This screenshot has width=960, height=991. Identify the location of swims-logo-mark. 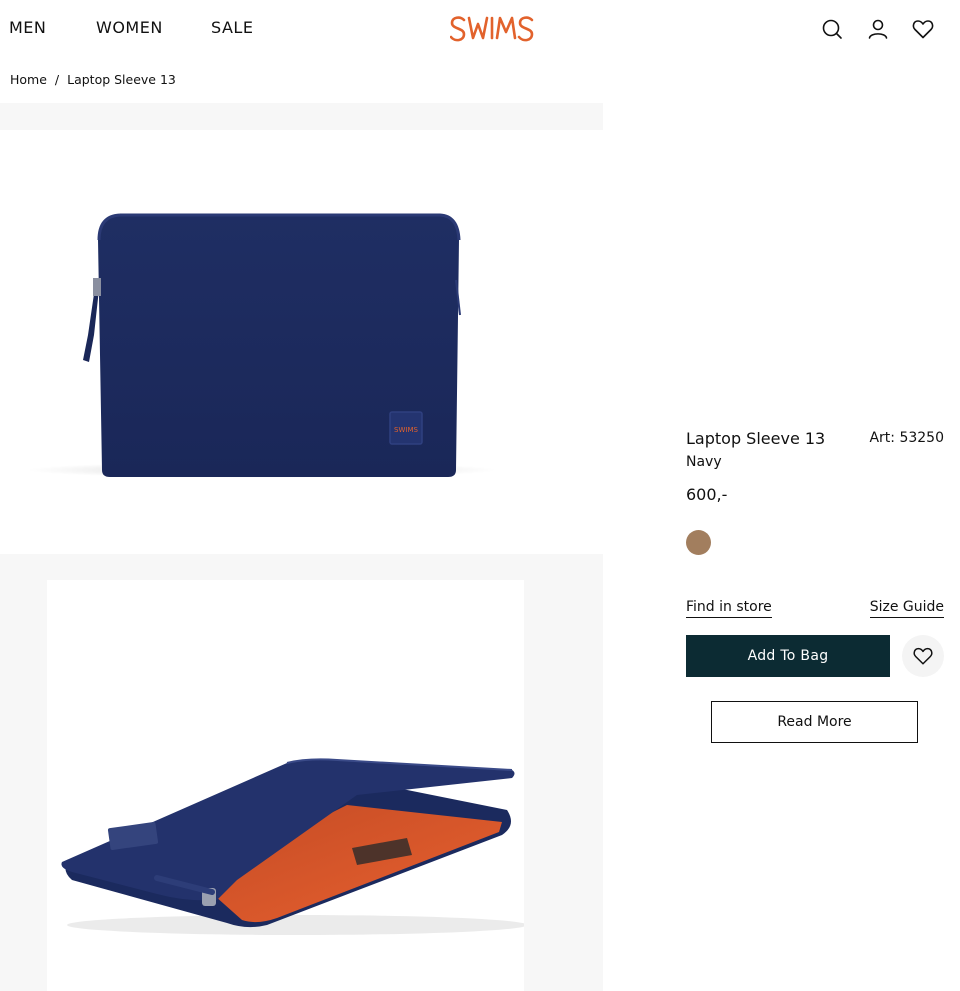
(491, 29).